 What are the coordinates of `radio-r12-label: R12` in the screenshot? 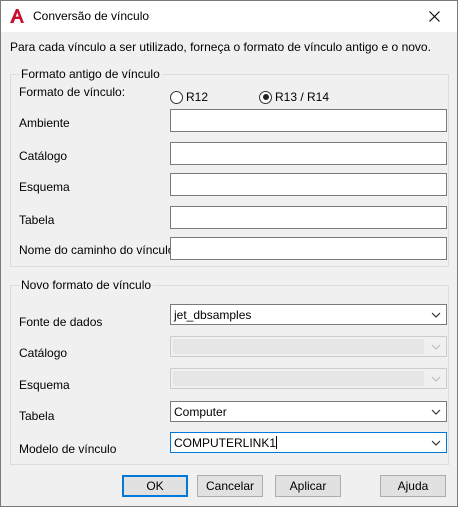 It's located at (197, 97).